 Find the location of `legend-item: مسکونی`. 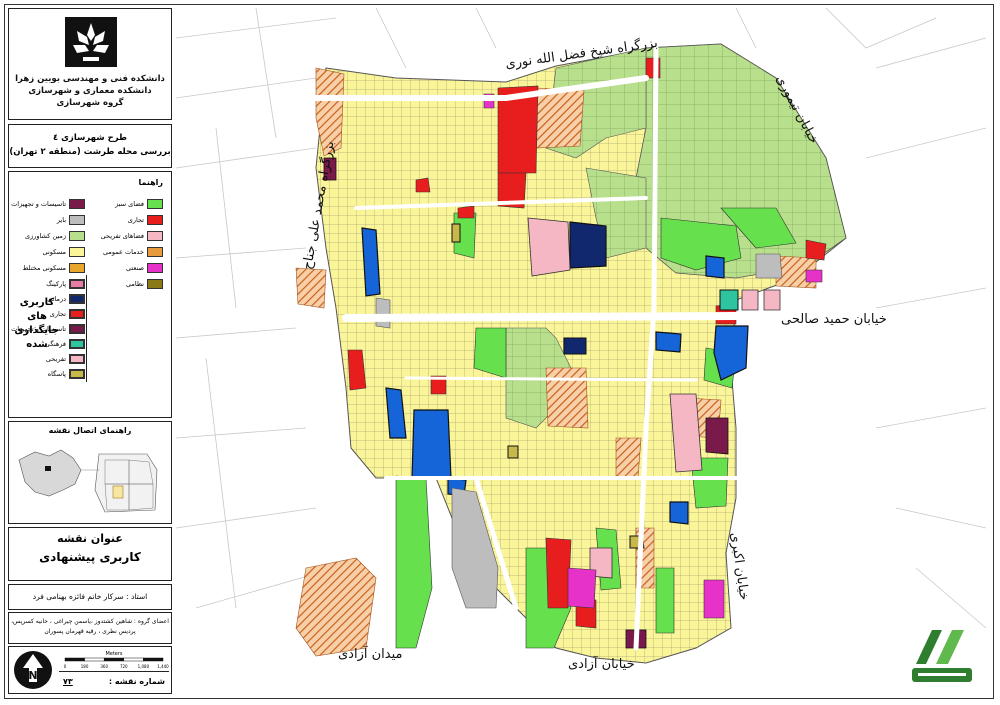

legend-item: مسکونی is located at coordinates (64, 252).